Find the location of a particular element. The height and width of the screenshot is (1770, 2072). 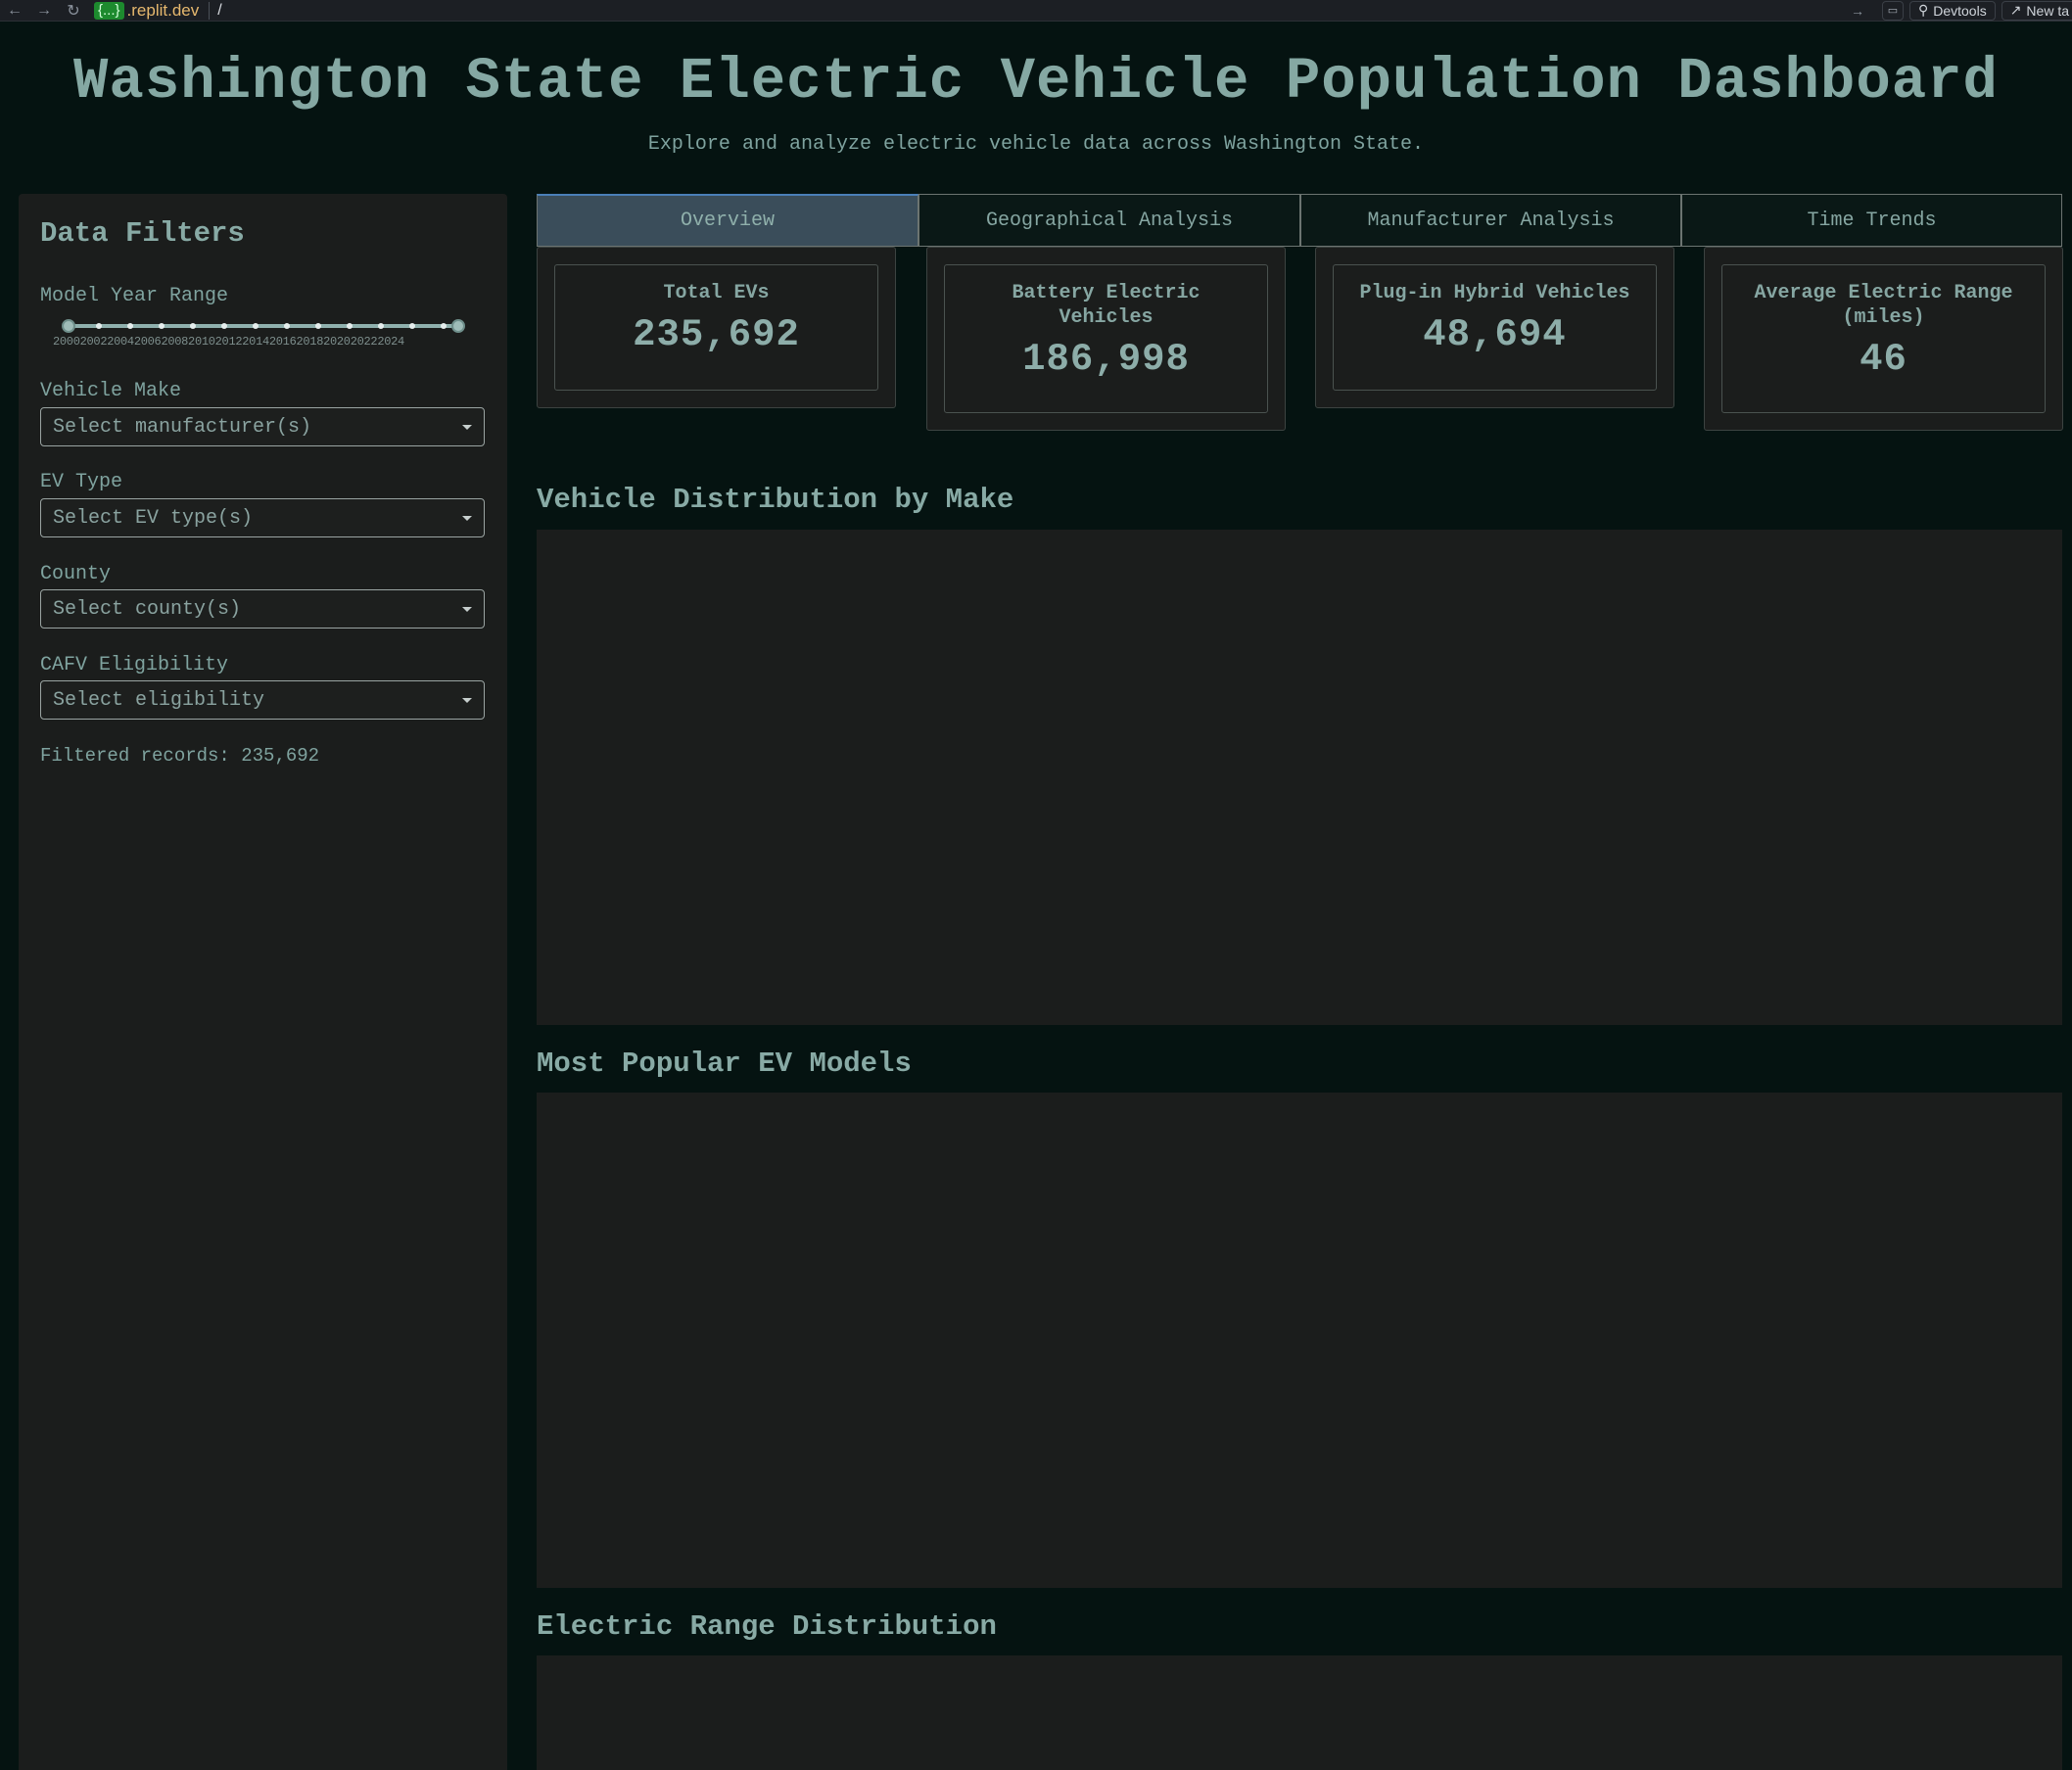

slider-track is located at coordinates (264, 326).